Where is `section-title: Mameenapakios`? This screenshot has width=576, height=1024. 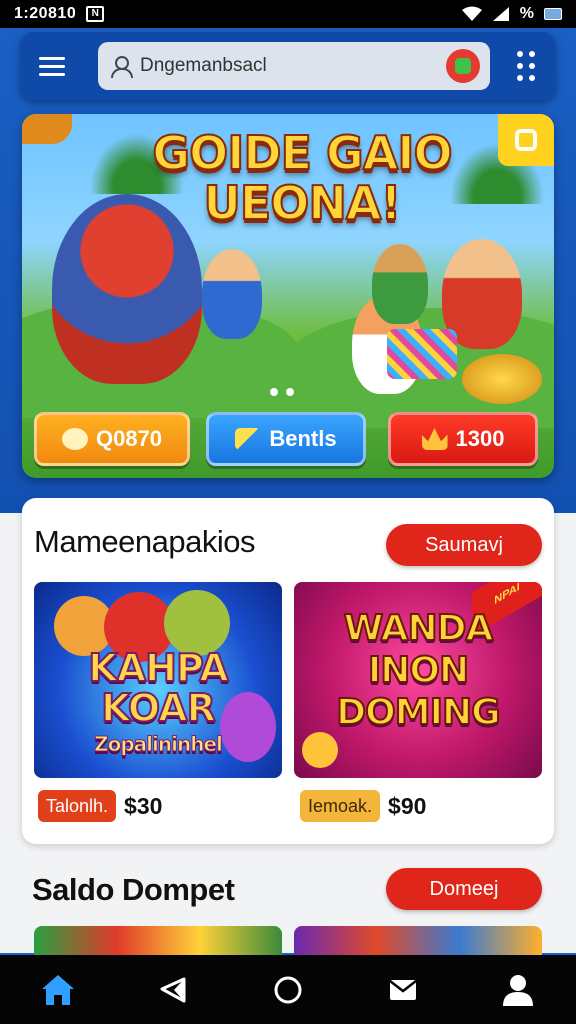
section-title: Mameenapakios is located at coordinates (144, 541).